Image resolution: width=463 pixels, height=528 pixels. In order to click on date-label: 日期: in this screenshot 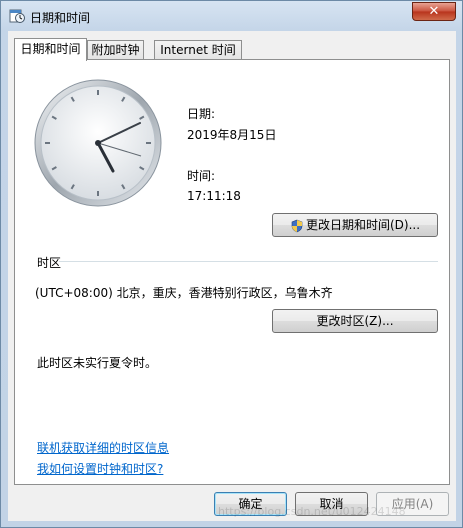, I will do `click(201, 114)`.